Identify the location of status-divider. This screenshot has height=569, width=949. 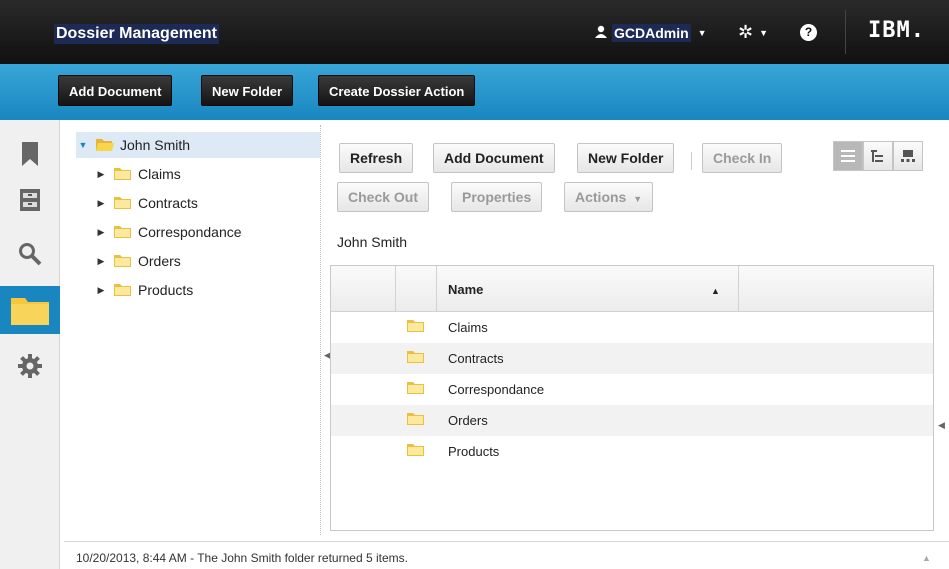
(506, 541).